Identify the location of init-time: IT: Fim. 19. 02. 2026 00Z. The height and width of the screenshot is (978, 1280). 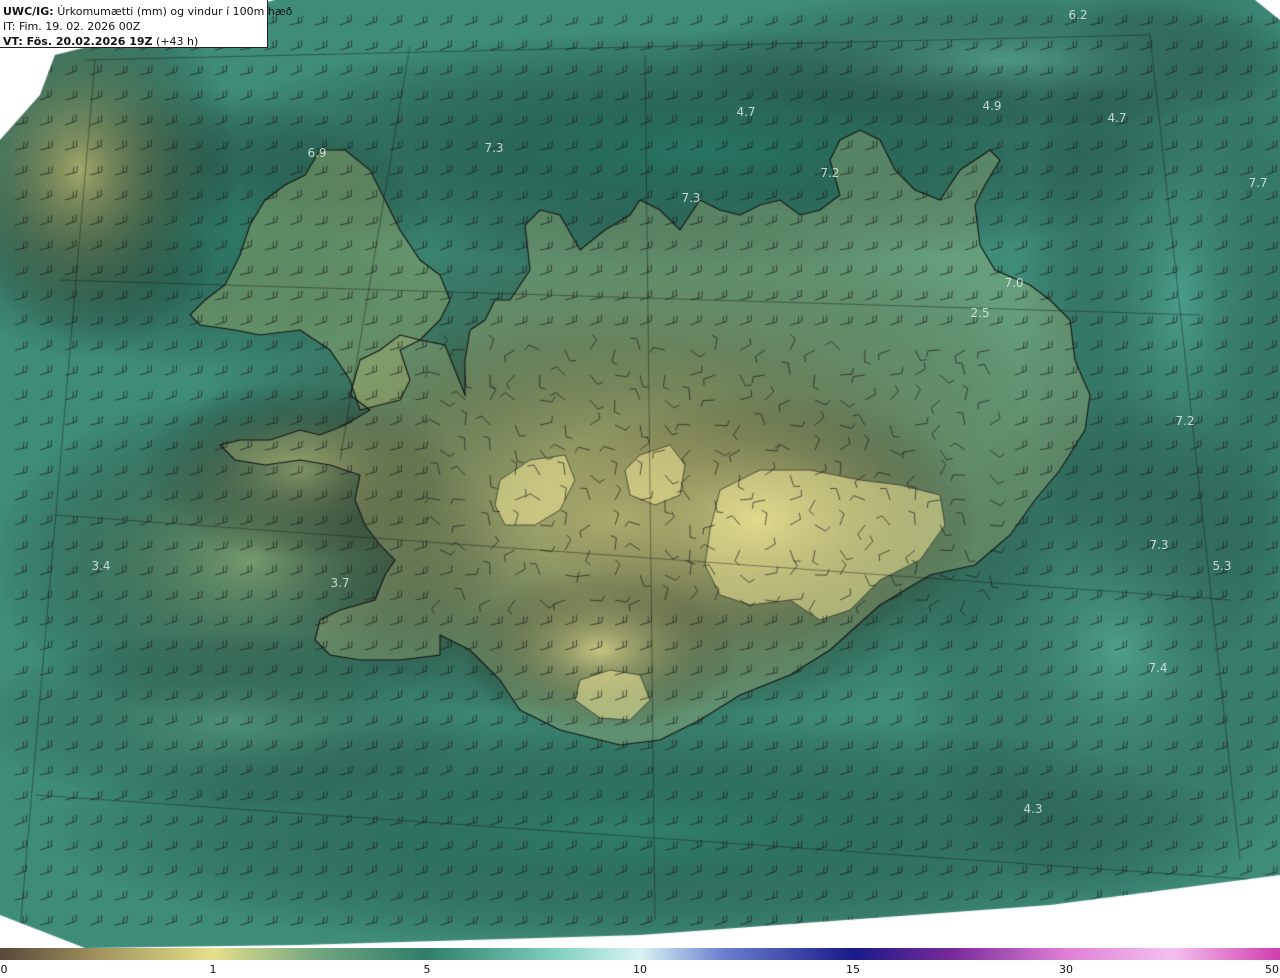
(72, 26).